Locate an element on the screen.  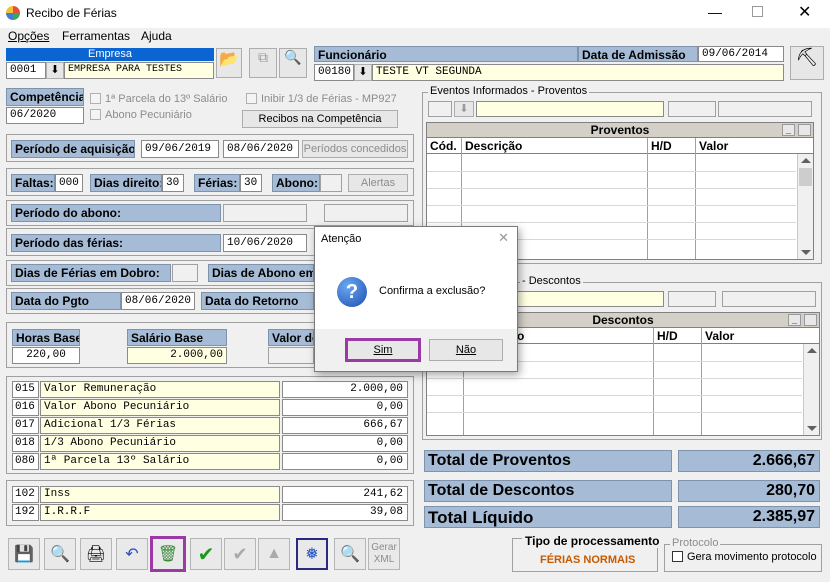
row-value: 666,67 is located at coordinates (345, 425).